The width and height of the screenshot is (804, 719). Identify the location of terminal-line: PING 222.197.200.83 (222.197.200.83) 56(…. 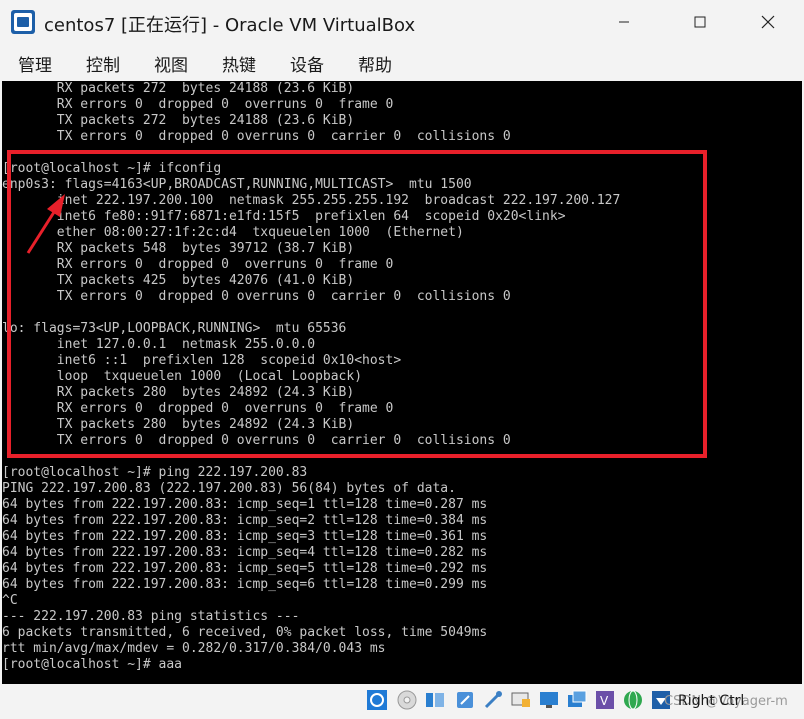
(229, 488).